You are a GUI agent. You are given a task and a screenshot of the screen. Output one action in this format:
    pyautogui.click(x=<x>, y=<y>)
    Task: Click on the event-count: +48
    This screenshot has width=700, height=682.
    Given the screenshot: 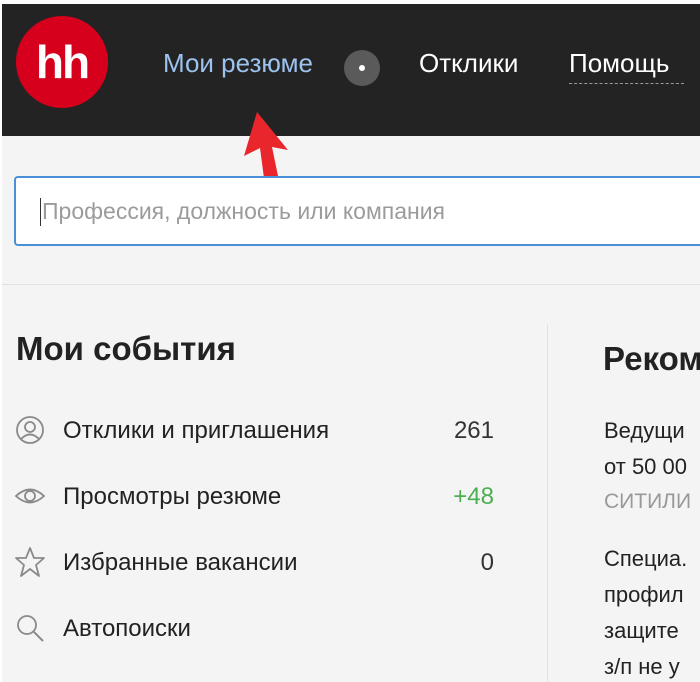 What is the action you would take?
    pyautogui.click(x=473, y=496)
    